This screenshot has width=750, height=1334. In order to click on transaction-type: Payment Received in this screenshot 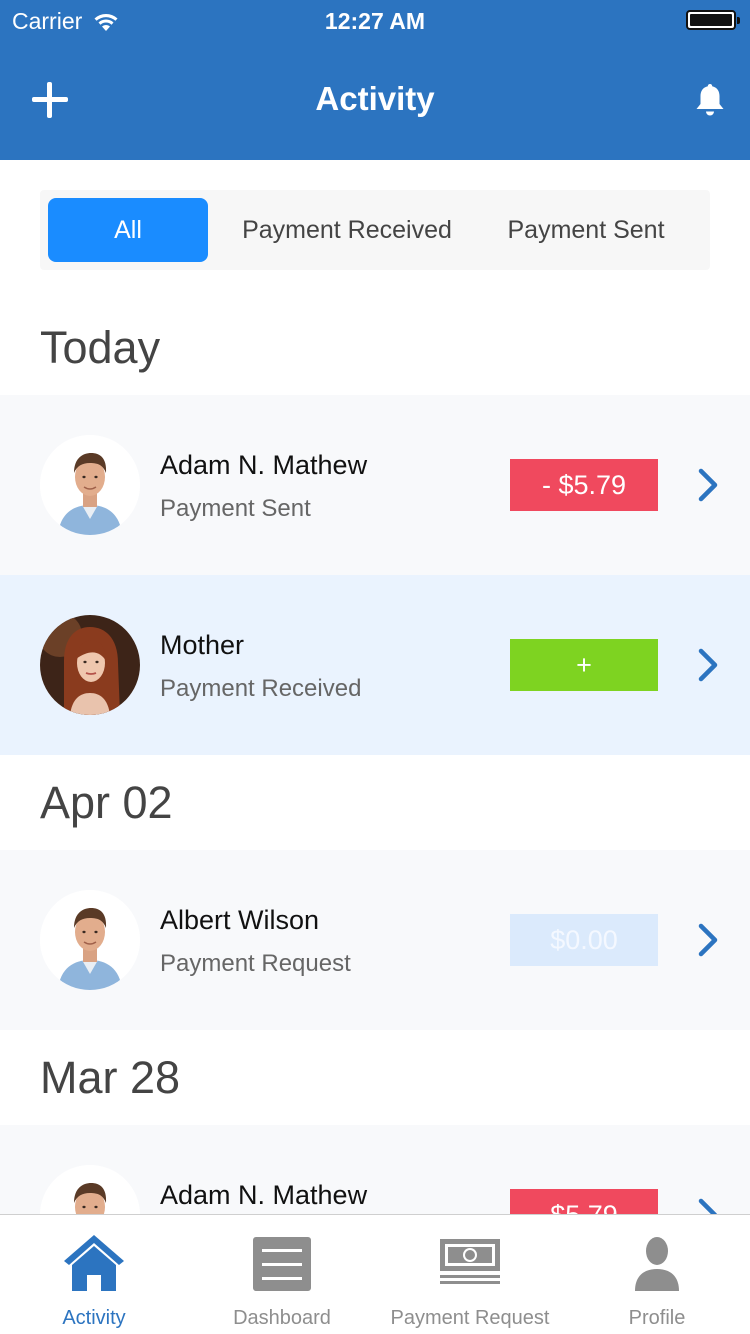, I will do `click(261, 688)`.